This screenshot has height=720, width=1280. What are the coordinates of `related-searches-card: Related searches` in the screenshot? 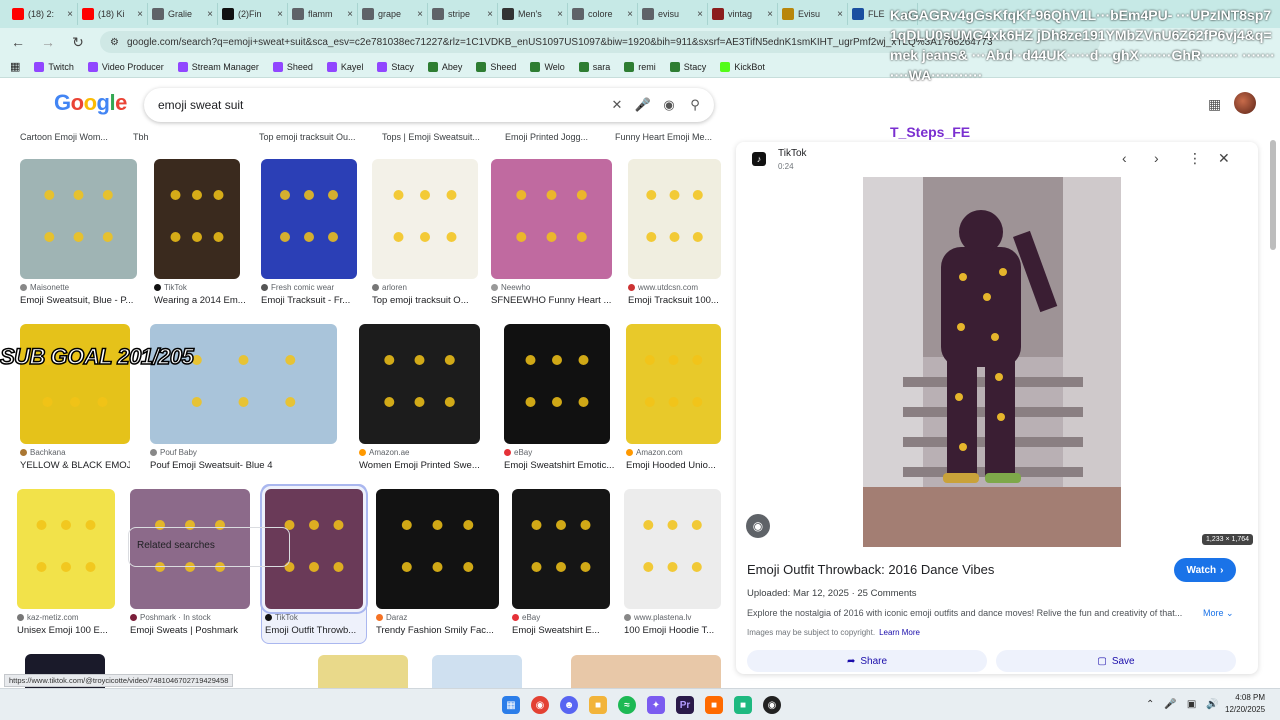 It's located at (209, 547).